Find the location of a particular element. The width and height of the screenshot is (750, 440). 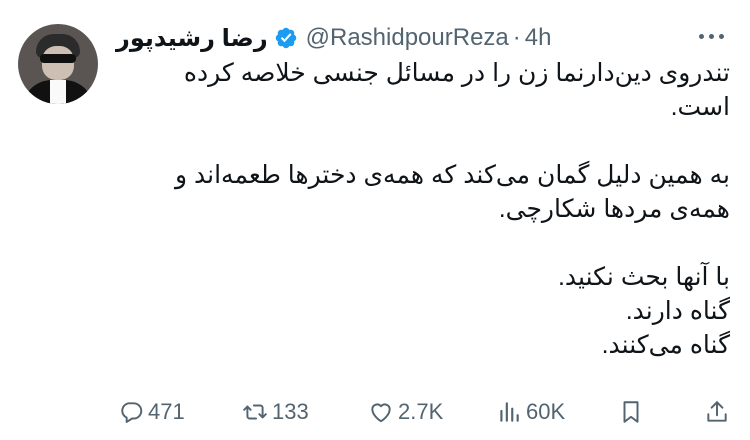

views-icon is located at coordinates (509, 412).